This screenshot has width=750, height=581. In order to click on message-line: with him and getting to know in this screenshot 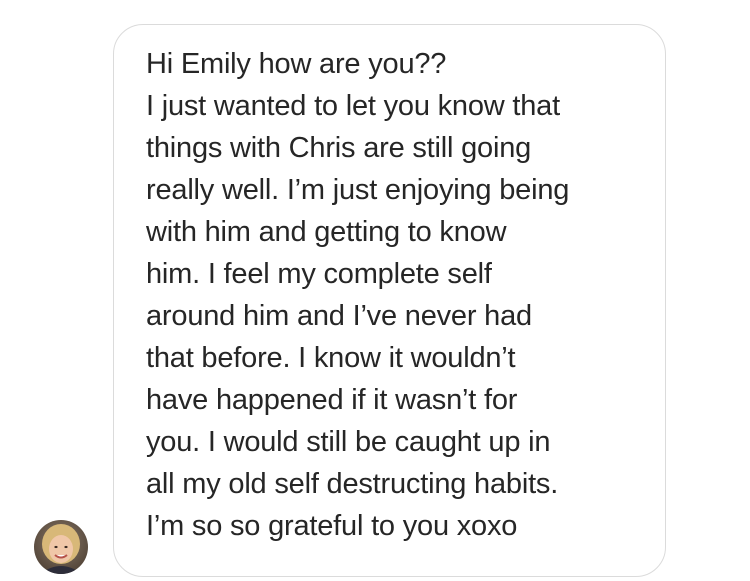, I will do `click(326, 232)`.